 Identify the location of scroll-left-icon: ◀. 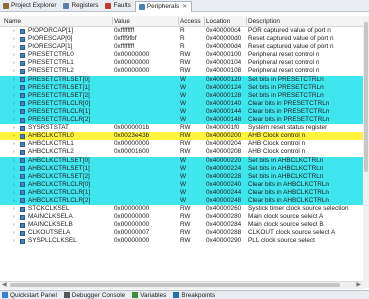
(4, 284).